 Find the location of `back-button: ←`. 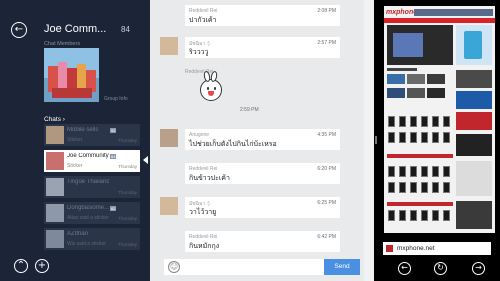

back-button: ← is located at coordinates (19, 30).